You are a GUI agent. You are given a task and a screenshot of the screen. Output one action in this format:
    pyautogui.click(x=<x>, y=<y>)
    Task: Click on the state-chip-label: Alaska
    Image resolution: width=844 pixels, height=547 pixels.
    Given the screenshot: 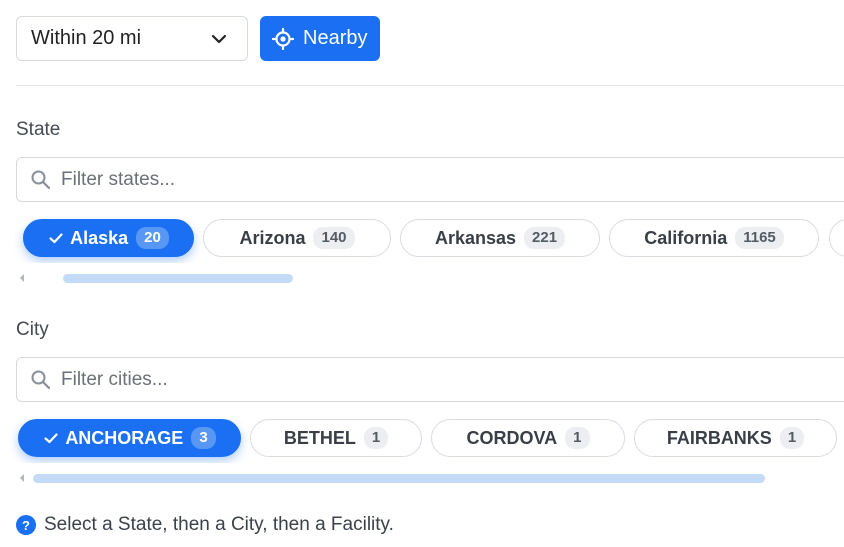 What is the action you would take?
    pyautogui.click(x=99, y=237)
    